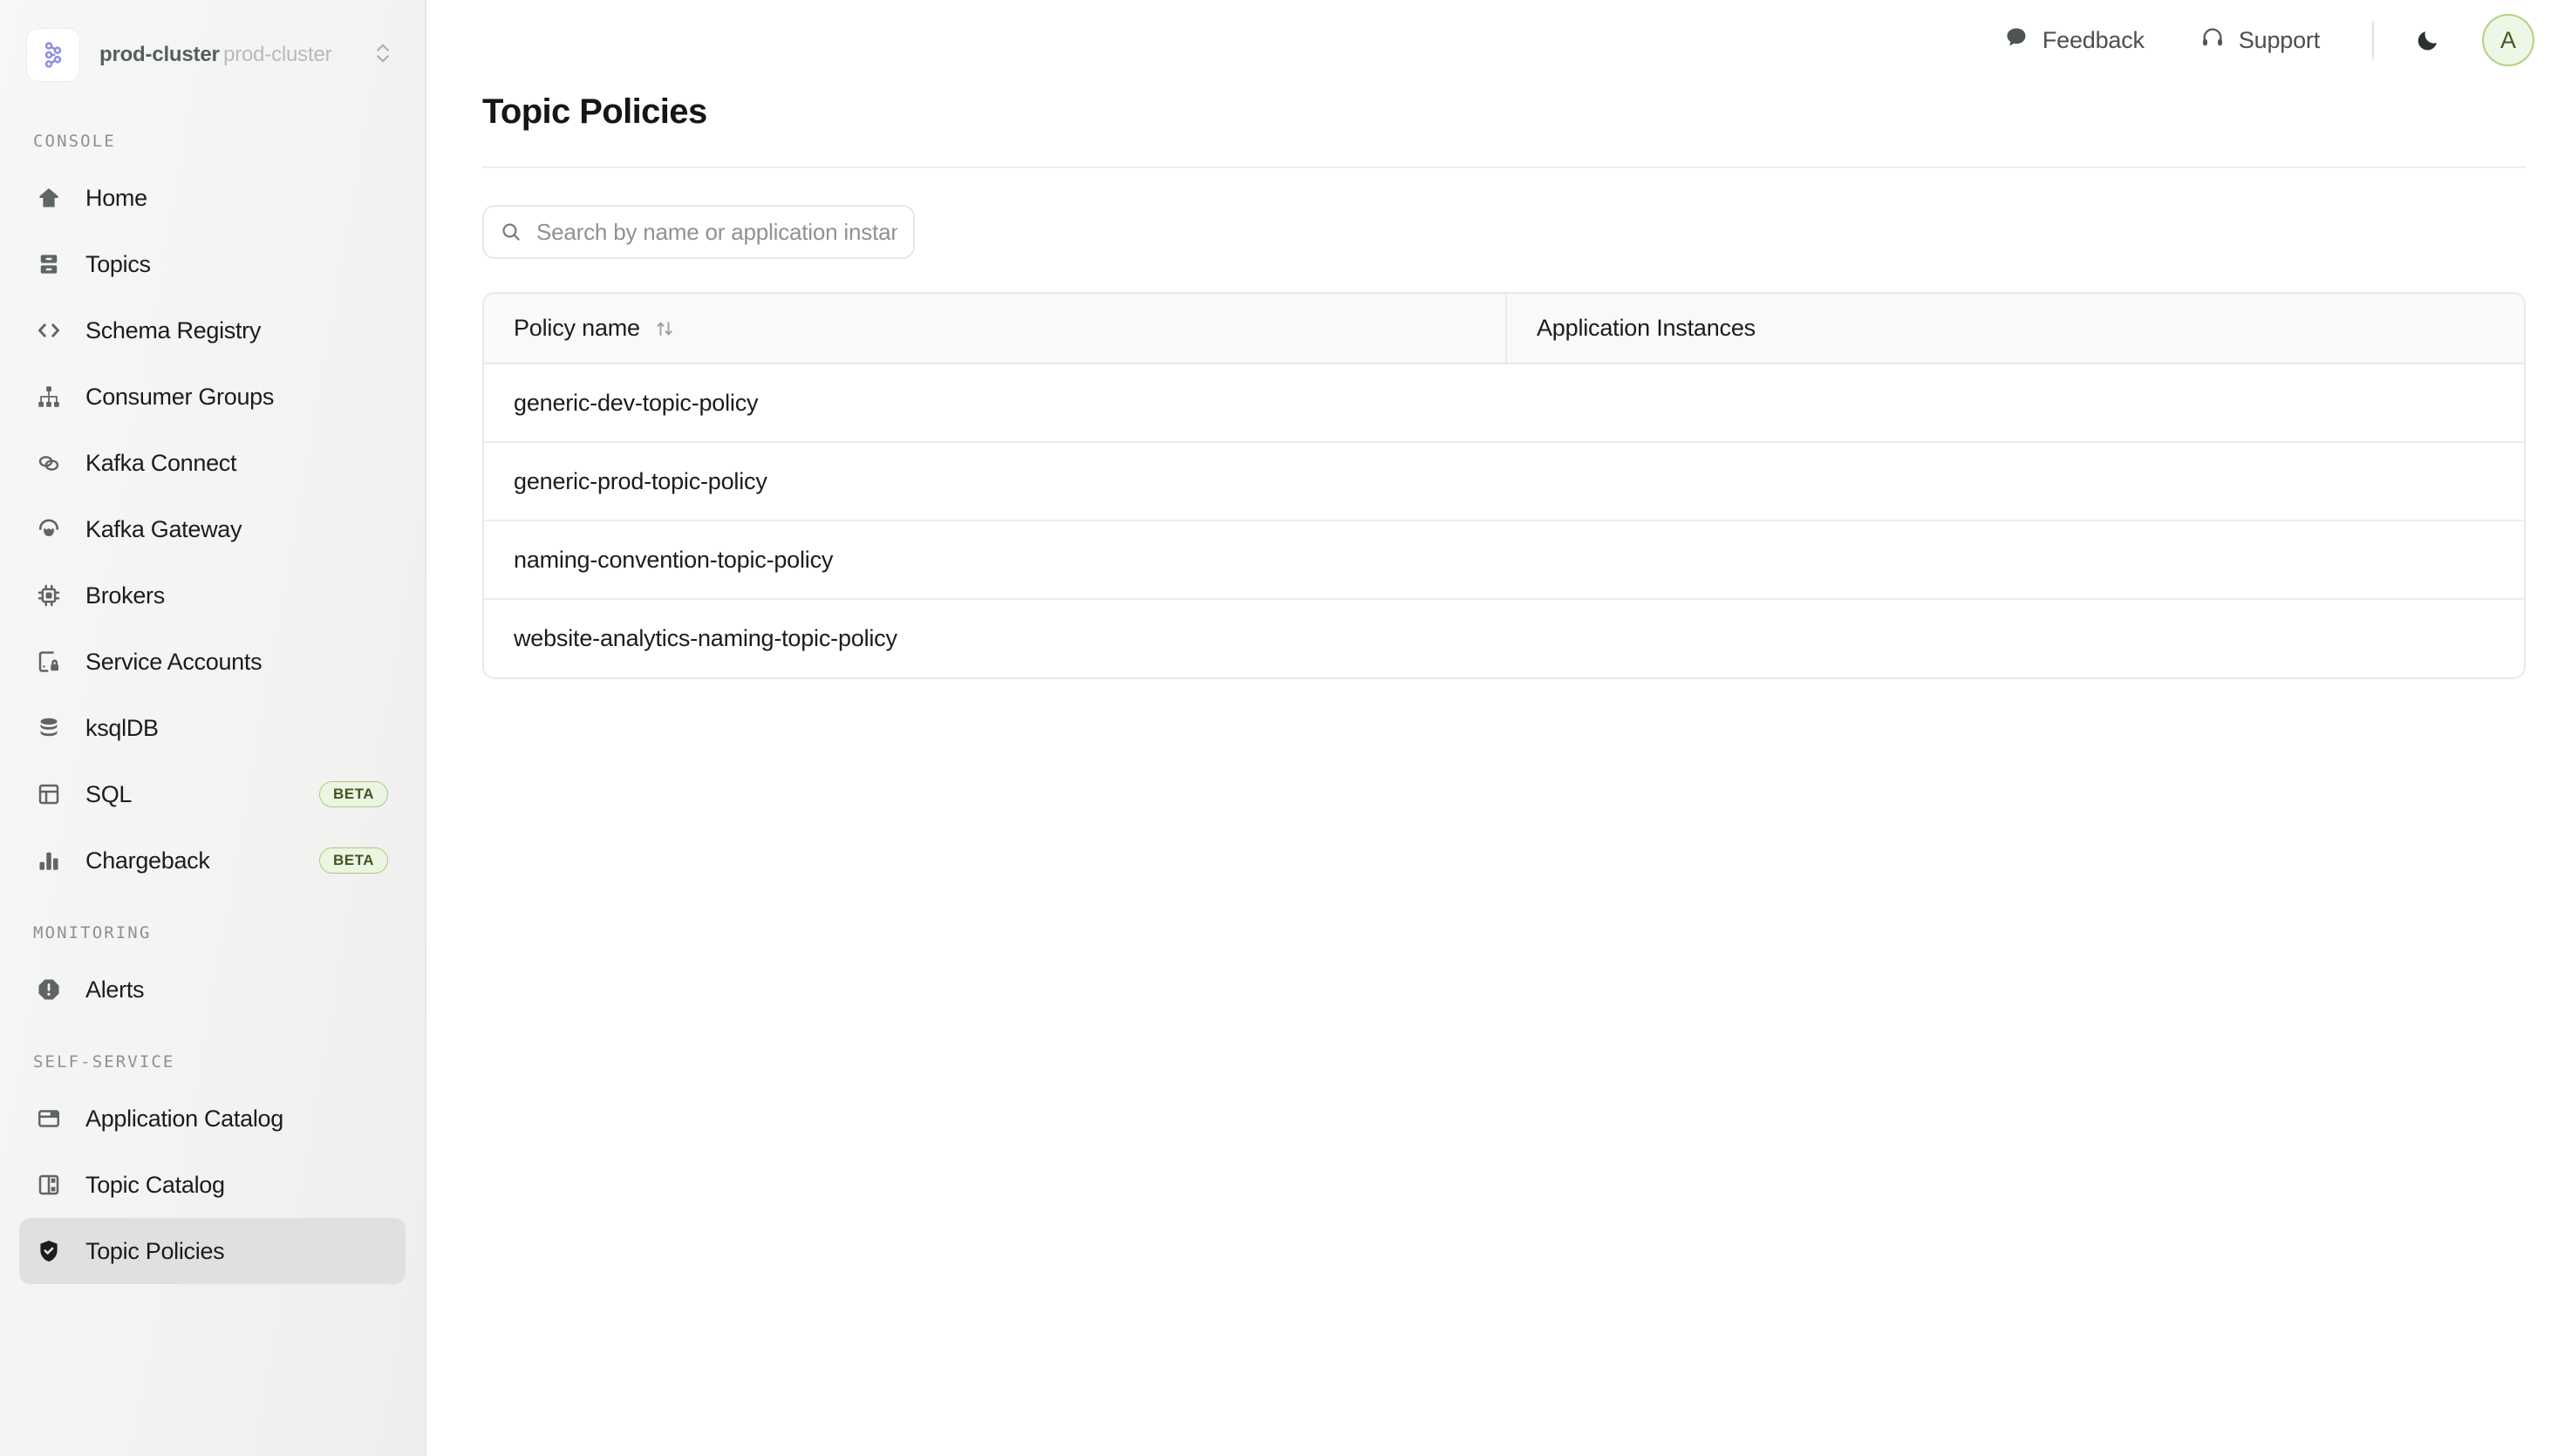 The width and height of the screenshot is (2571, 1456). What do you see at coordinates (115, 989) in the screenshot?
I see `sidebar-item-label: Alerts` at bounding box center [115, 989].